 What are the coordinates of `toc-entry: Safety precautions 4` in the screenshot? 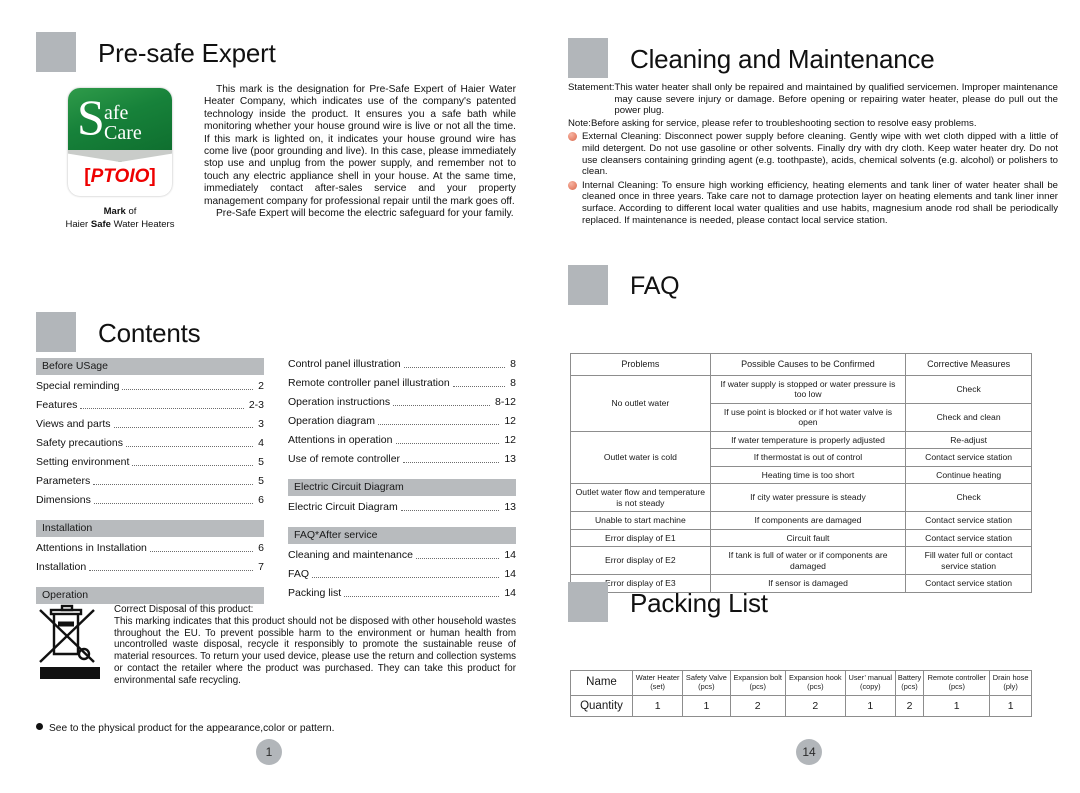 It's located at (150, 443).